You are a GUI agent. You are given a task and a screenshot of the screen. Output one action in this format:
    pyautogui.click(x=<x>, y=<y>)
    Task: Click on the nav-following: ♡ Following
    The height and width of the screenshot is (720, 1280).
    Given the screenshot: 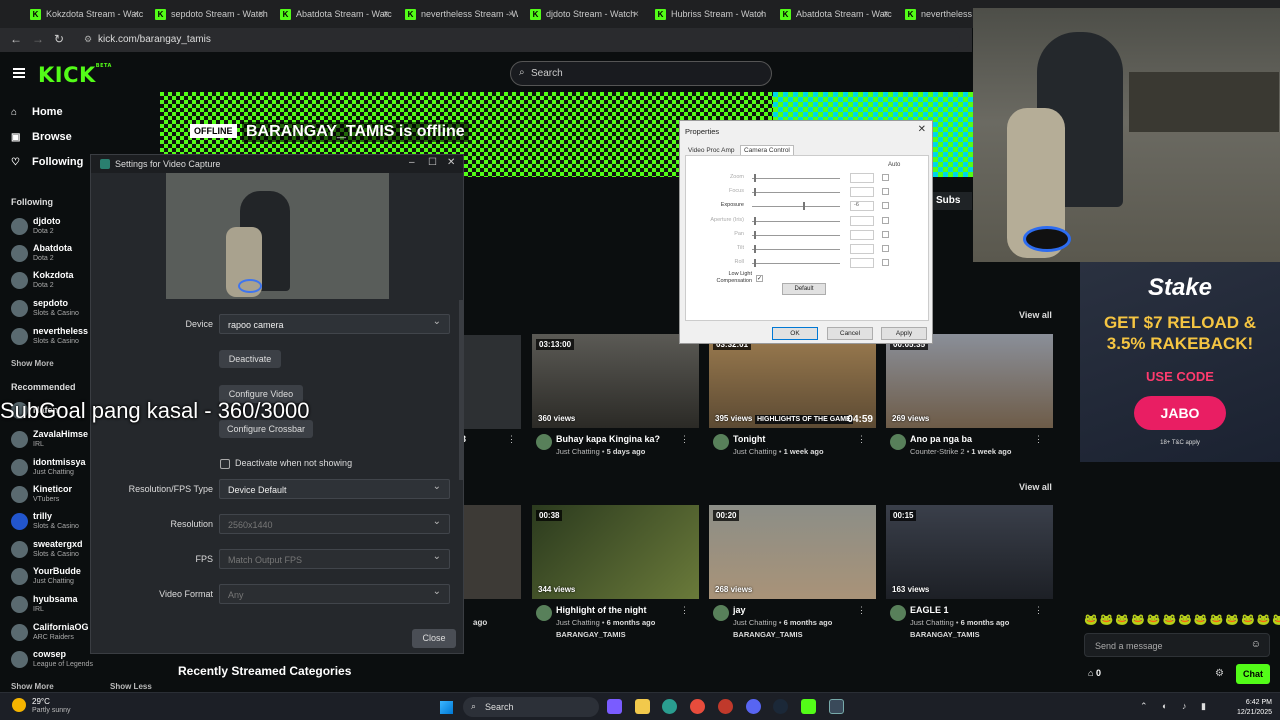 What is the action you would take?
    pyautogui.click(x=47, y=162)
    